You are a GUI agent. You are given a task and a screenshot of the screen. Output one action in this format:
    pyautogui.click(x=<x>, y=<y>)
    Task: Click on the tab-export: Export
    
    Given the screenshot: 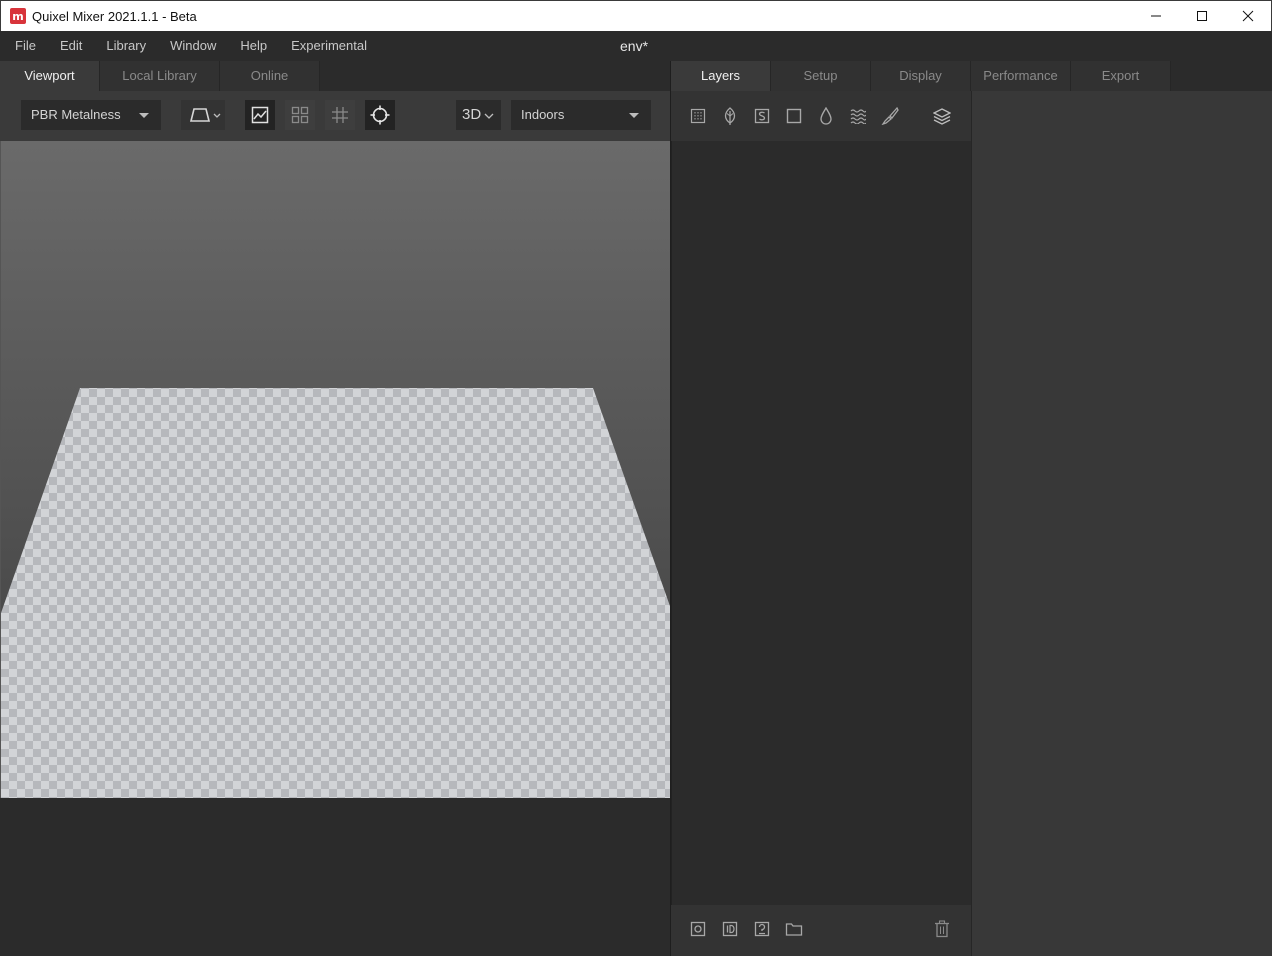 What is the action you would take?
    pyautogui.click(x=1121, y=76)
    